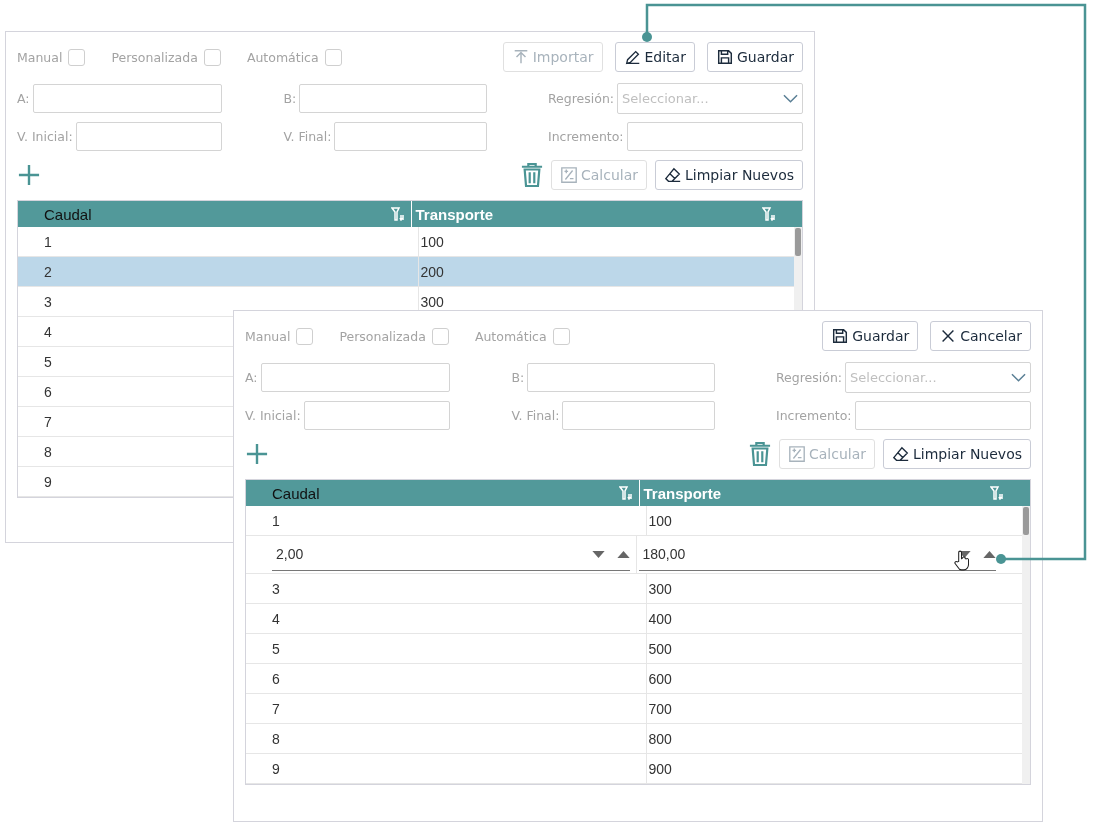 This screenshot has width=1093, height=828. I want to click on field-label: V. Inicial:, so click(273, 415).